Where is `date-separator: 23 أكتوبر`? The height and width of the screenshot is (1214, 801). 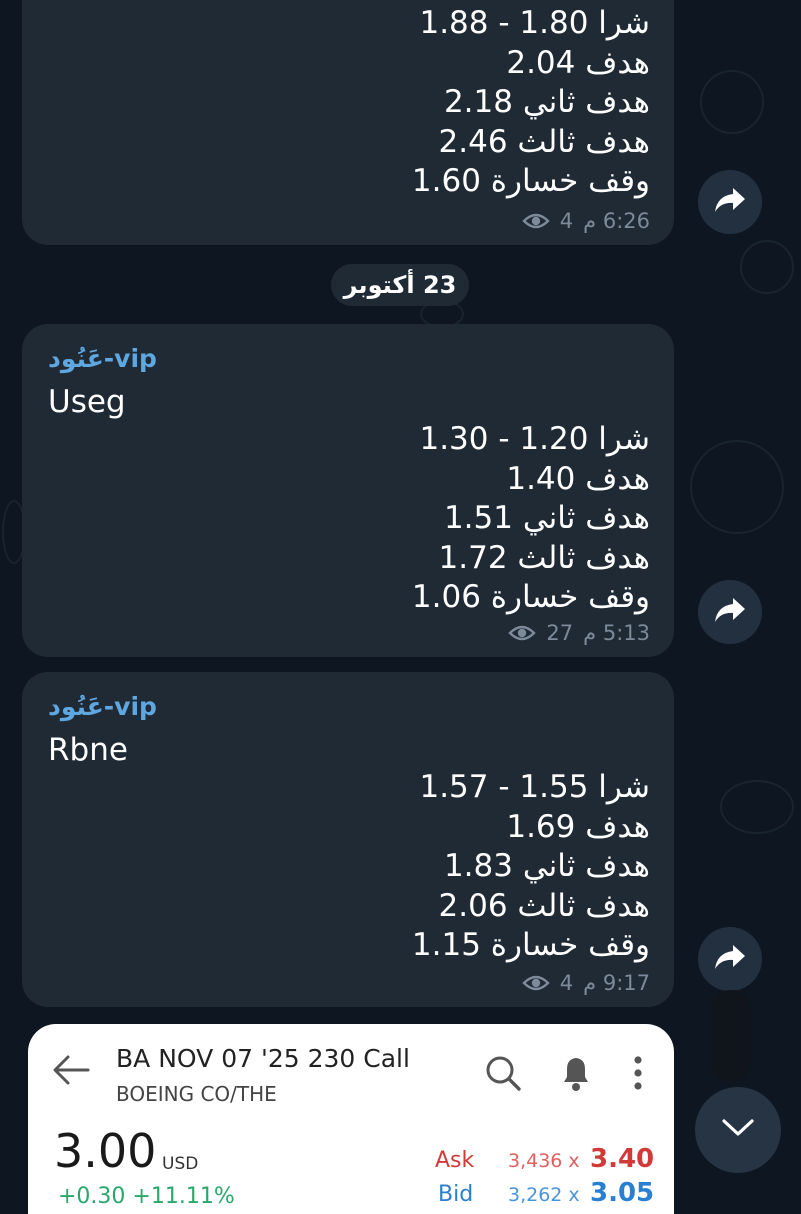
date-separator: 23 أكتوبر is located at coordinates (400, 285).